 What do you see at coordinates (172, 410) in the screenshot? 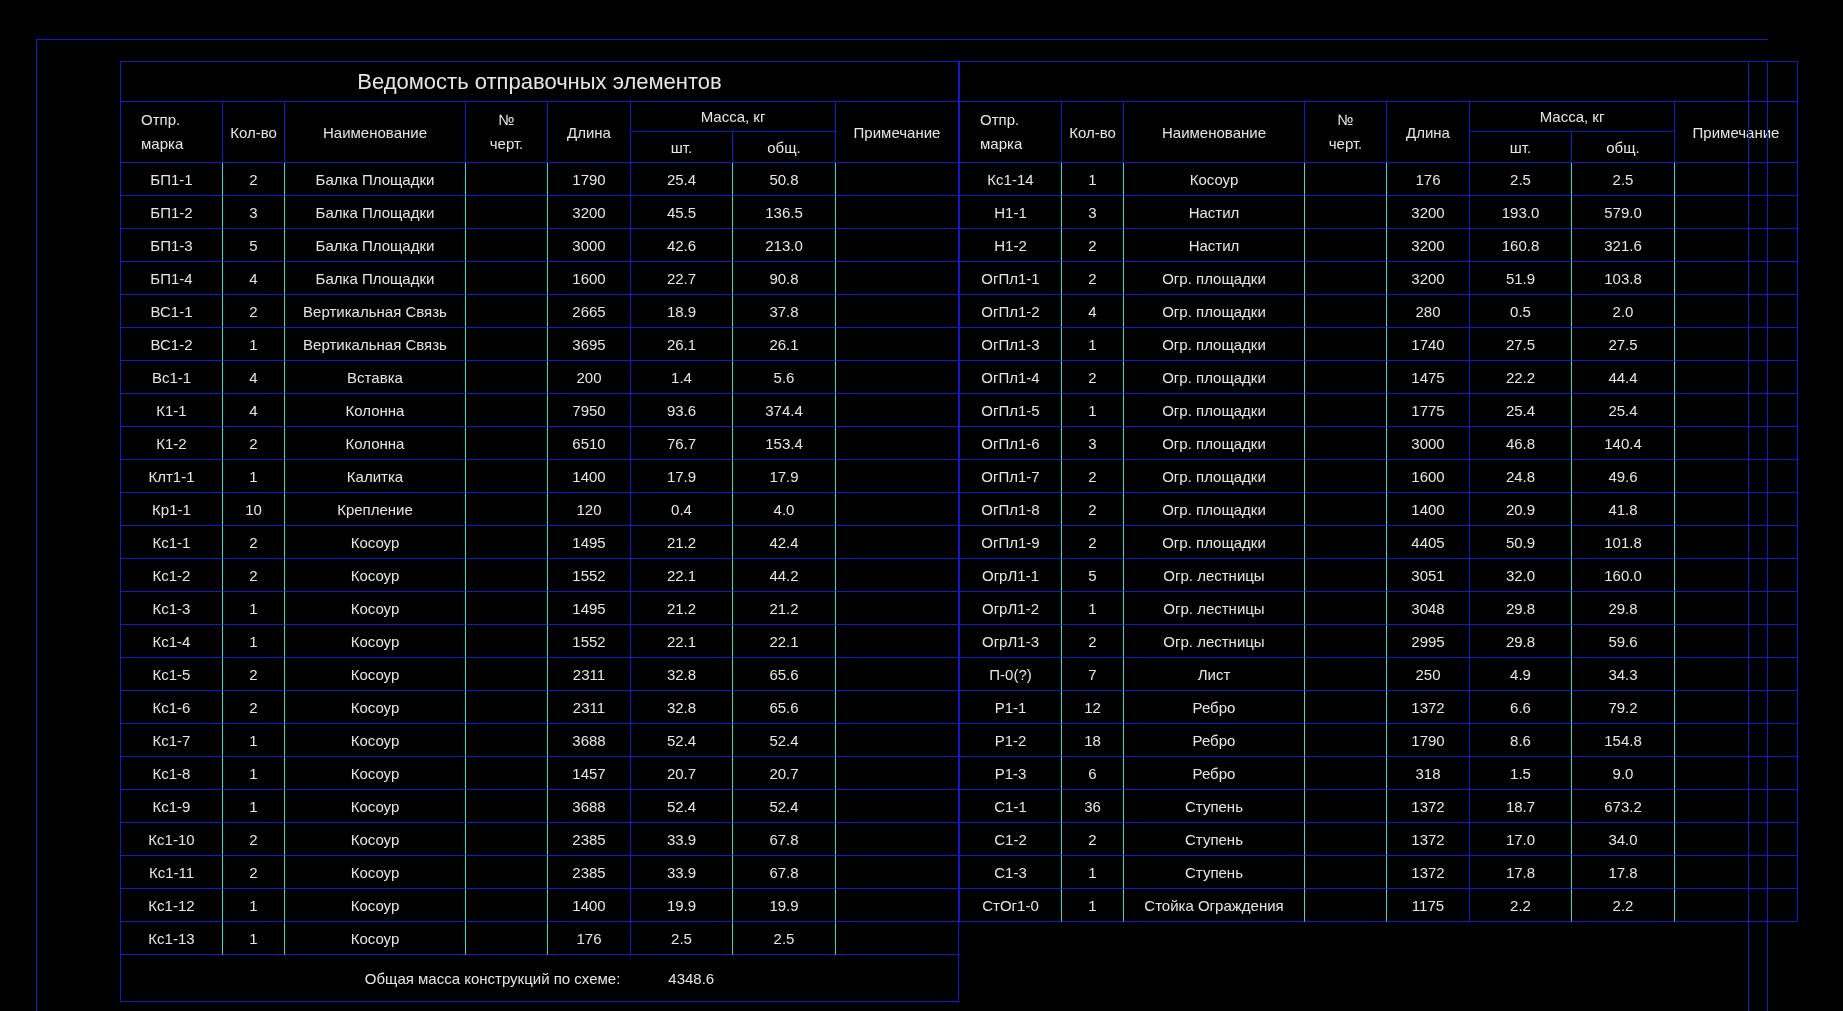
I see `table-cell: К1-1` at bounding box center [172, 410].